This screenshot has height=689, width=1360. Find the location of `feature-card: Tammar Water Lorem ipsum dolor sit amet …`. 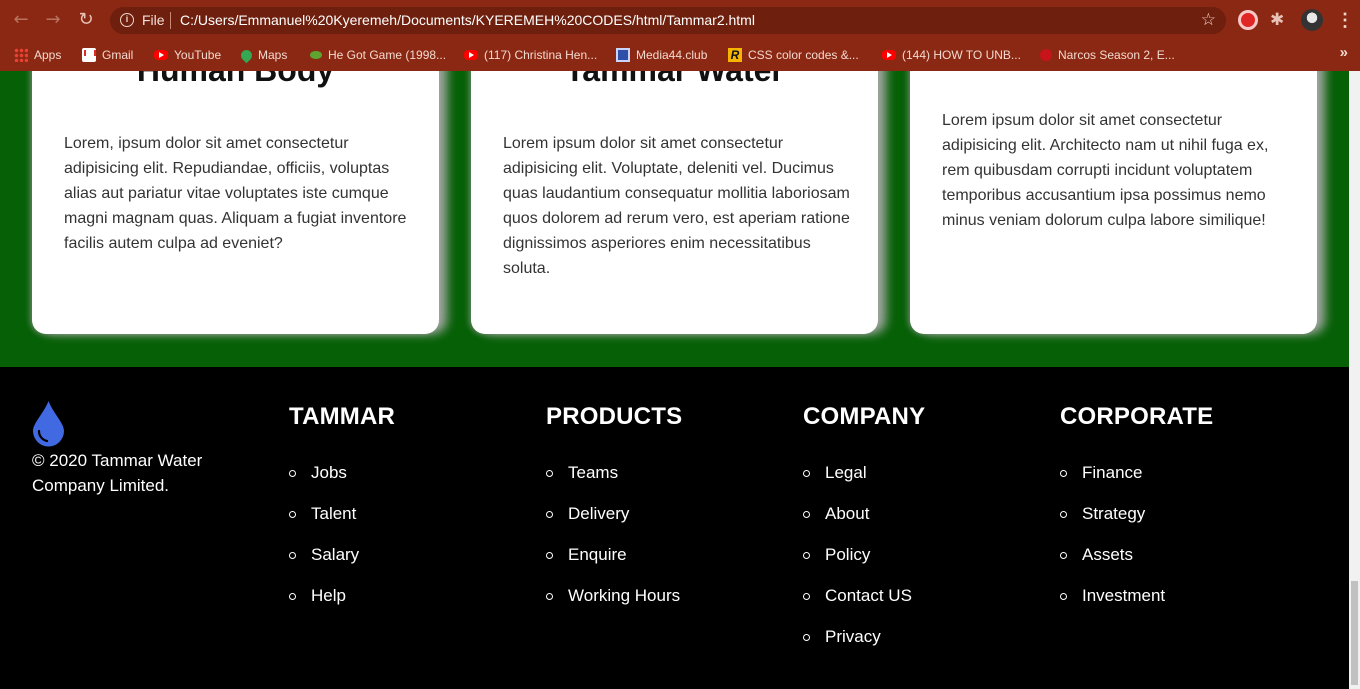

feature-card: Tammar Water Lorem ipsum dolor sit amet … is located at coordinates (674, 202).